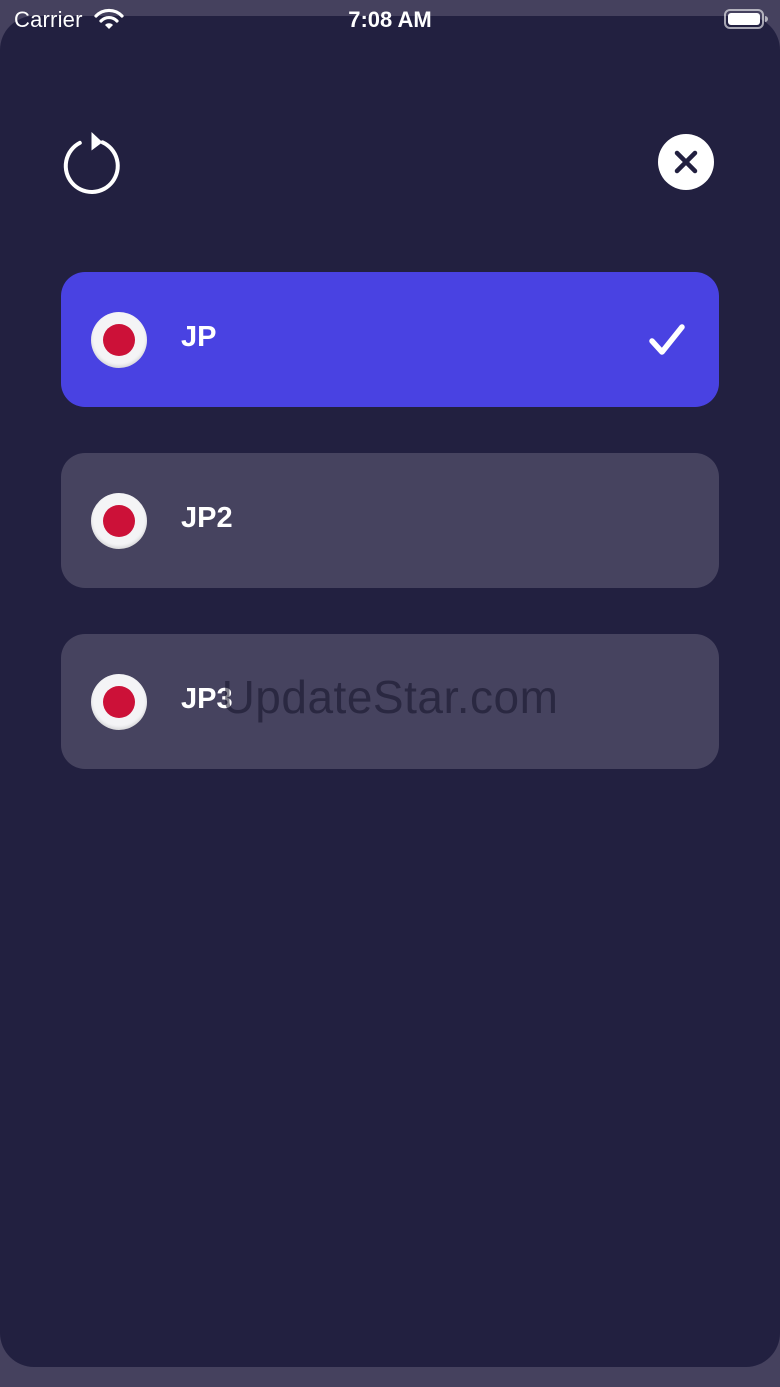 The width and height of the screenshot is (780, 1387). I want to click on clock: 7:08 AM, so click(390, 19).